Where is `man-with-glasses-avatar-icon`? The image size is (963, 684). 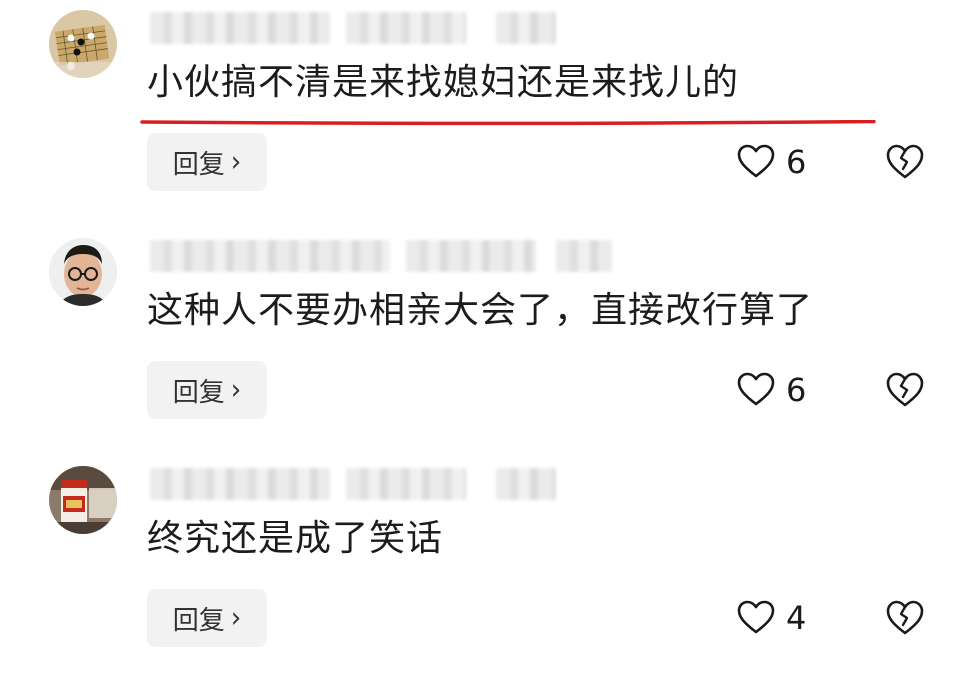
man-with-glasses-avatar-icon is located at coordinates (83, 272).